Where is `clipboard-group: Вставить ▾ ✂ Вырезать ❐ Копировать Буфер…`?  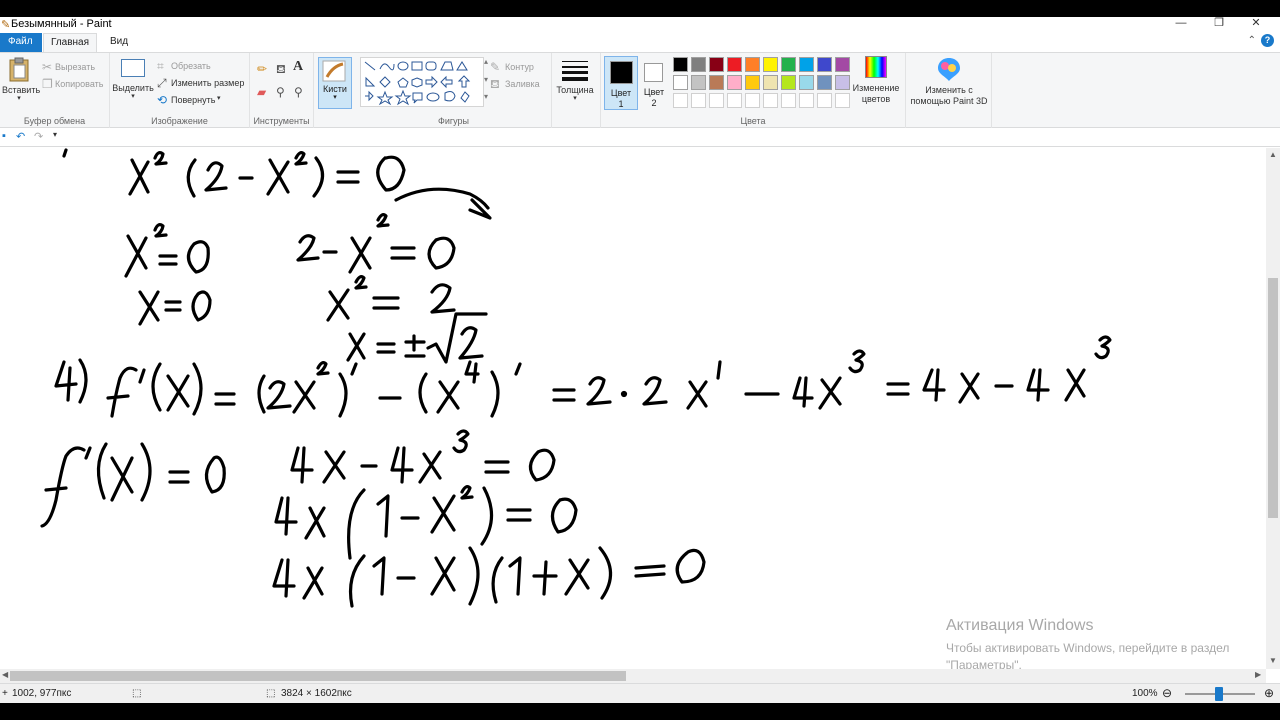
clipboard-group: Вставить ▾ ✂ Вырезать ❐ Копировать Буфер… is located at coordinates (55, 90).